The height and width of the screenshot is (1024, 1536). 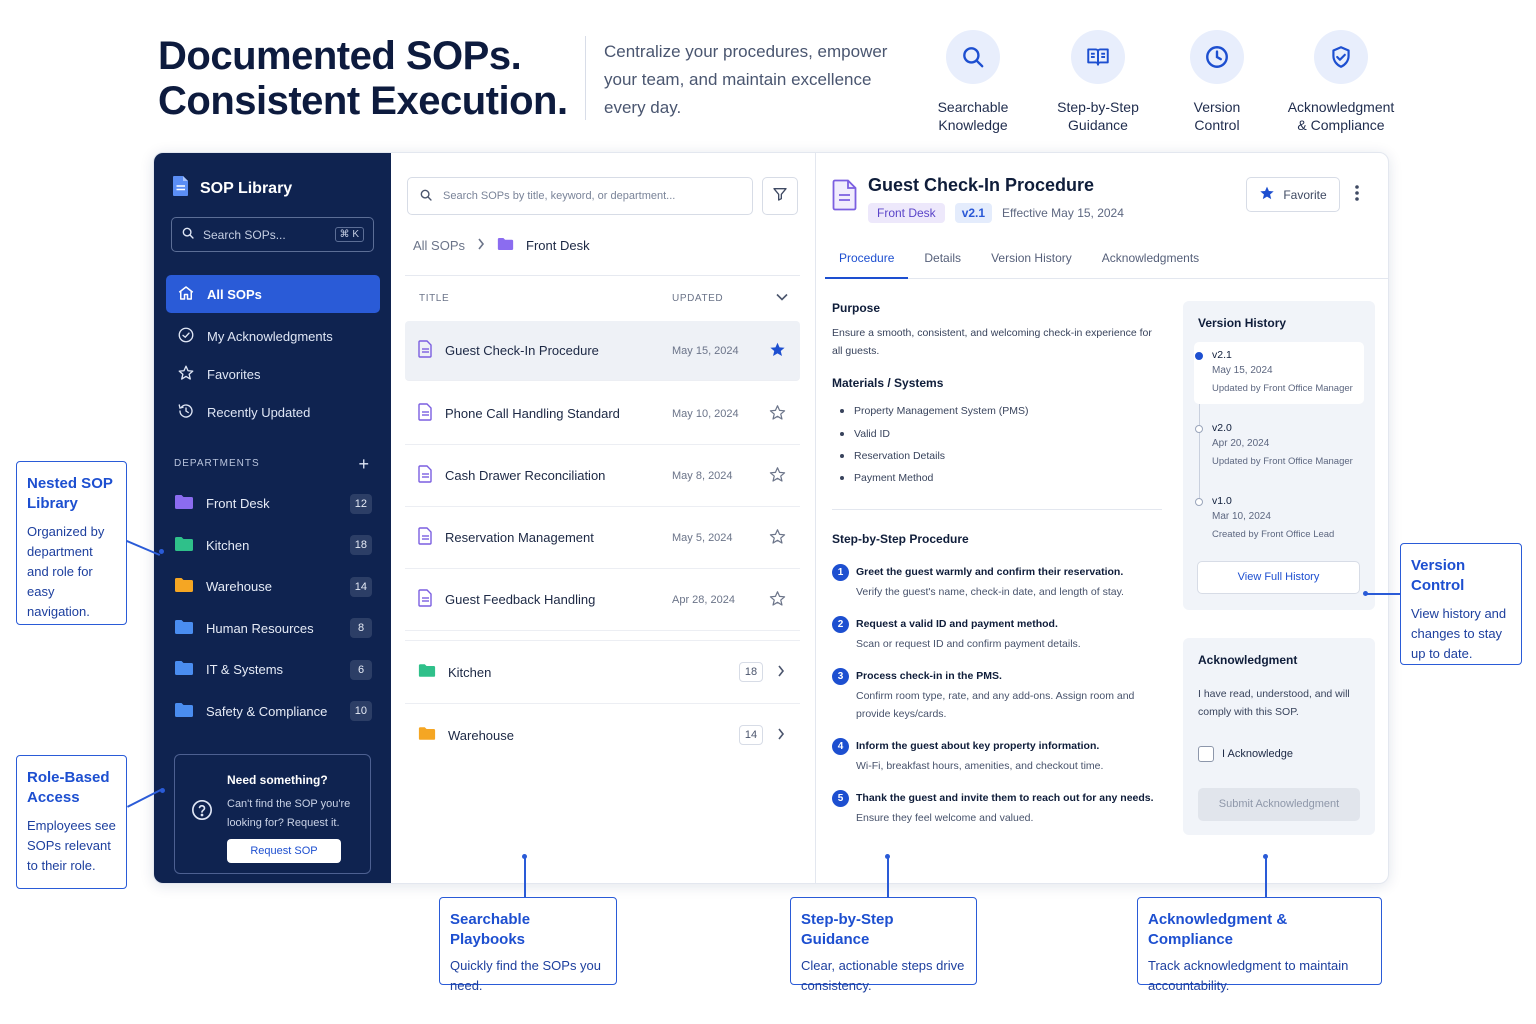 I want to click on tab-version-history: Version History, so click(x=1031, y=262).